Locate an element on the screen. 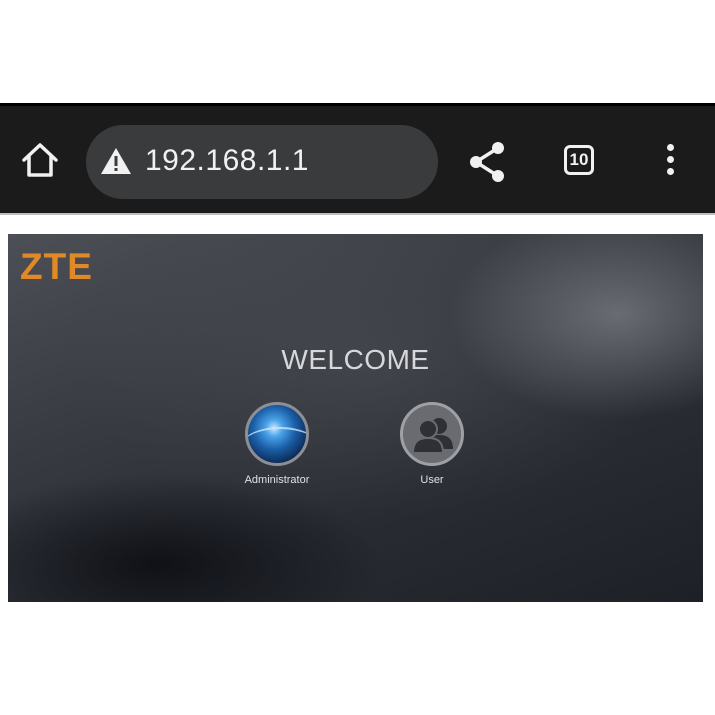  welcome-heading: WELCOME is located at coordinates (355, 359).